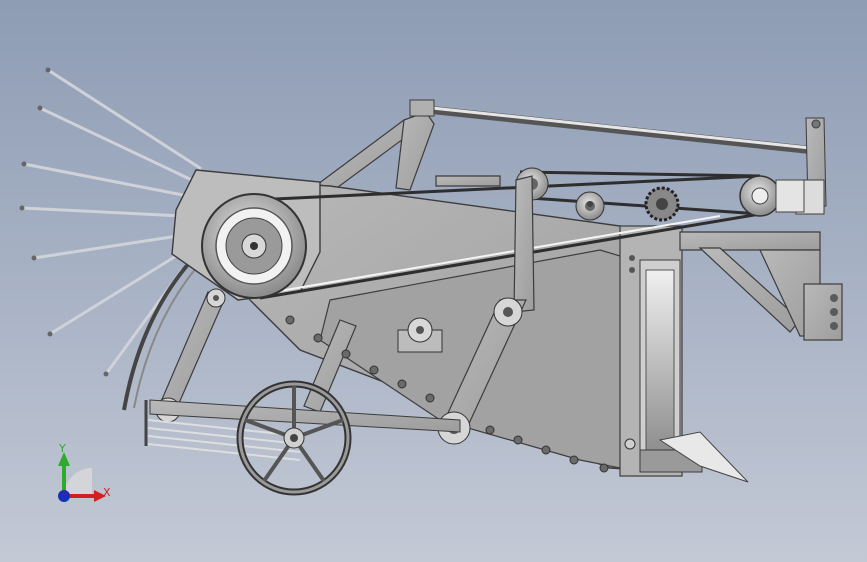  What do you see at coordinates (82, 477) in the screenshot?
I see `coordinate-triad` at bounding box center [82, 477].